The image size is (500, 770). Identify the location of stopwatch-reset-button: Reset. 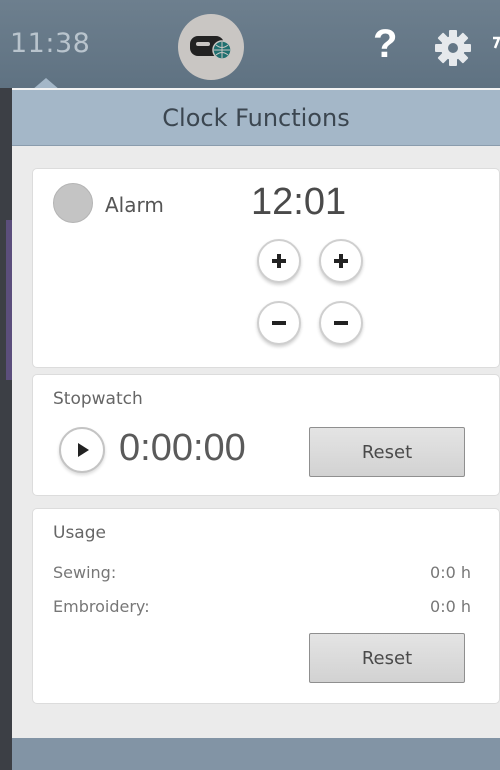
(387, 452).